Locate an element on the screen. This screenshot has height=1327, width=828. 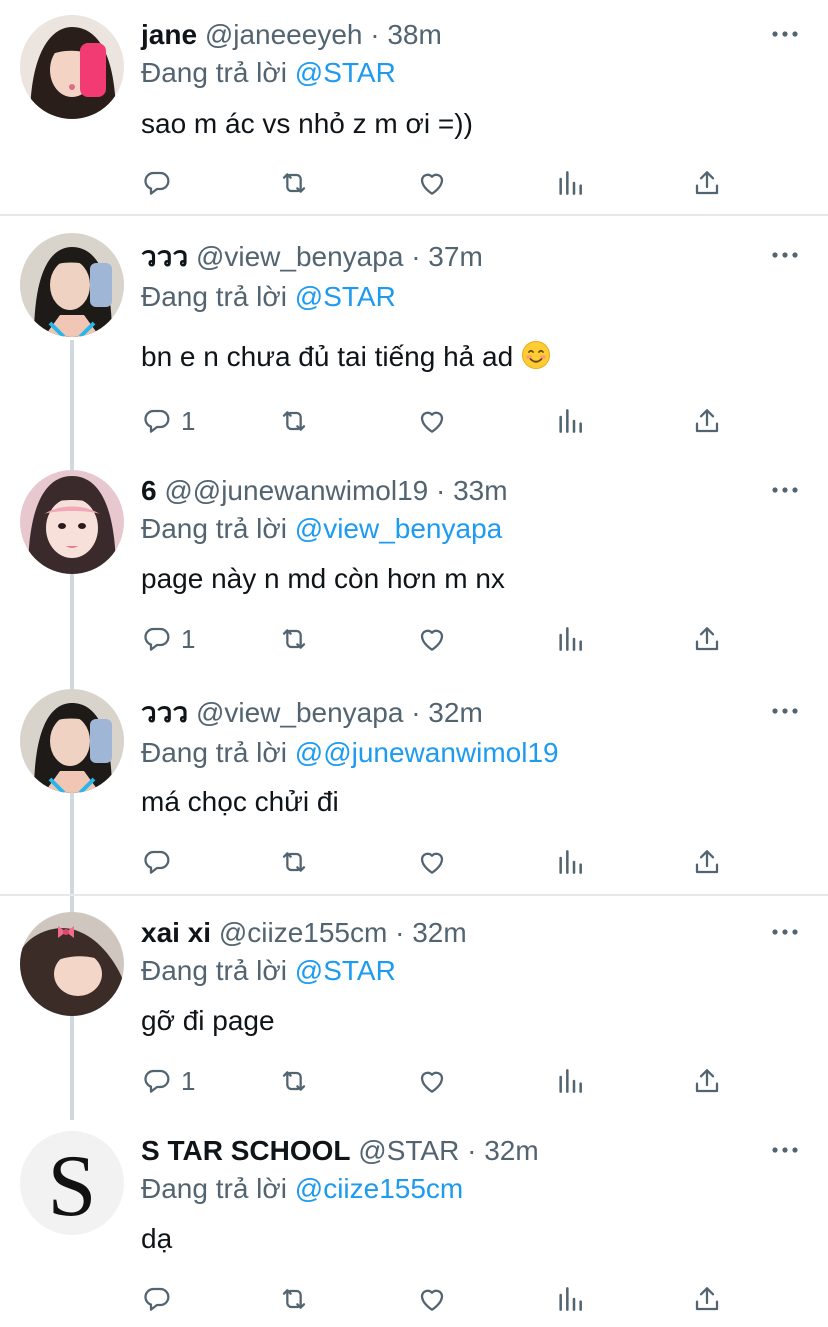
display-name: jane is located at coordinates (169, 34).